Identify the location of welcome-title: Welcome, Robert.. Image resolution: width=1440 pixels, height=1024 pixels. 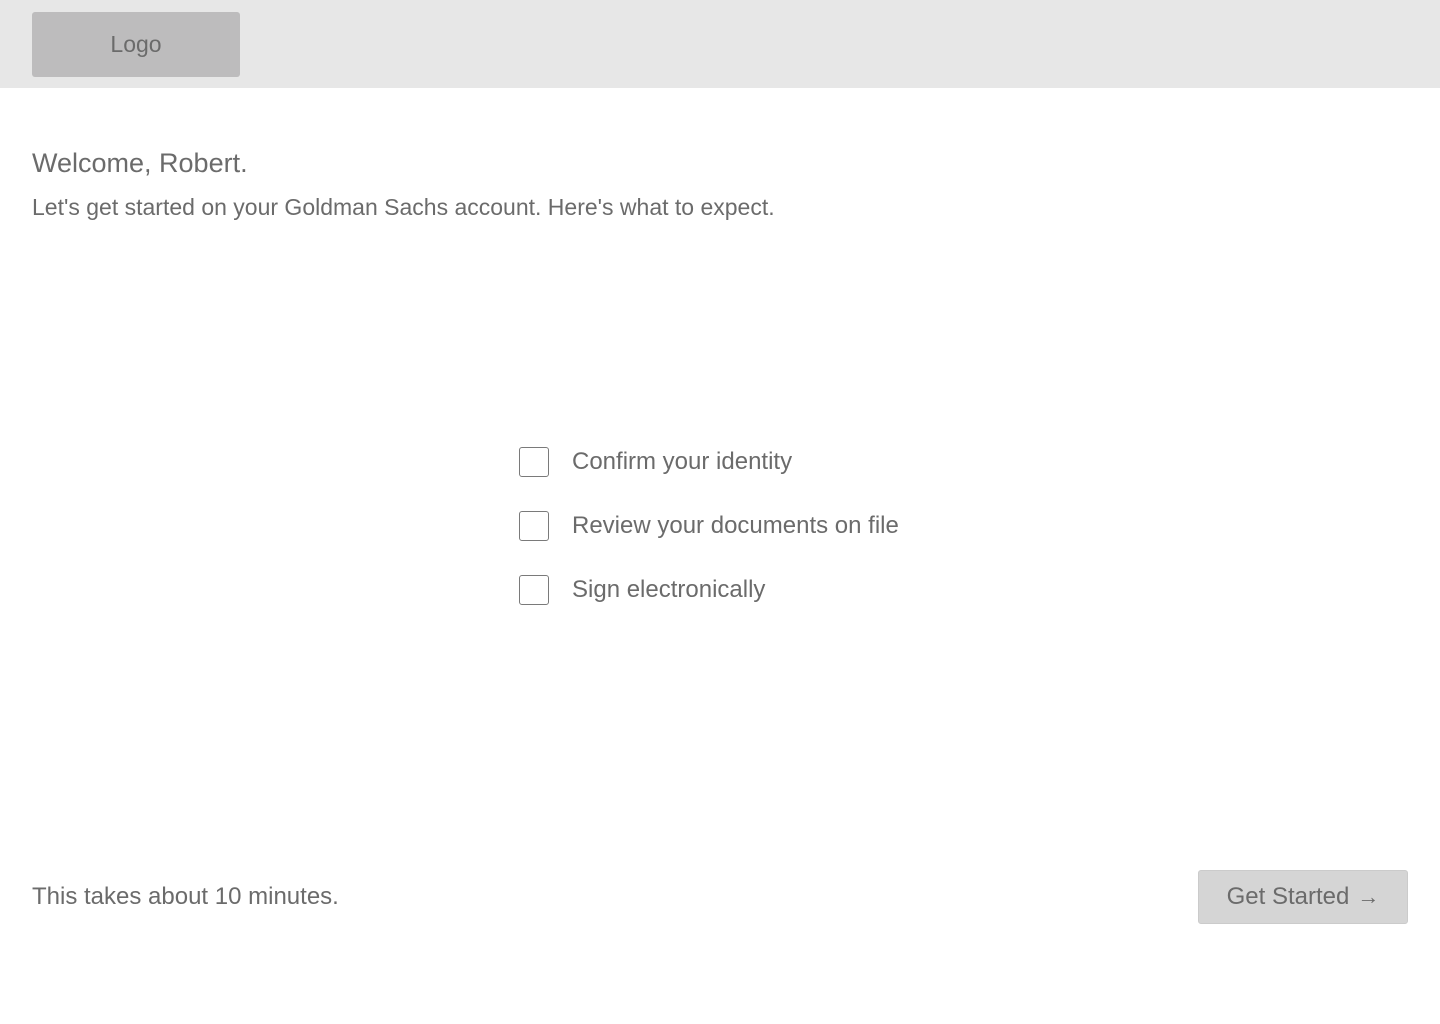
(140, 163).